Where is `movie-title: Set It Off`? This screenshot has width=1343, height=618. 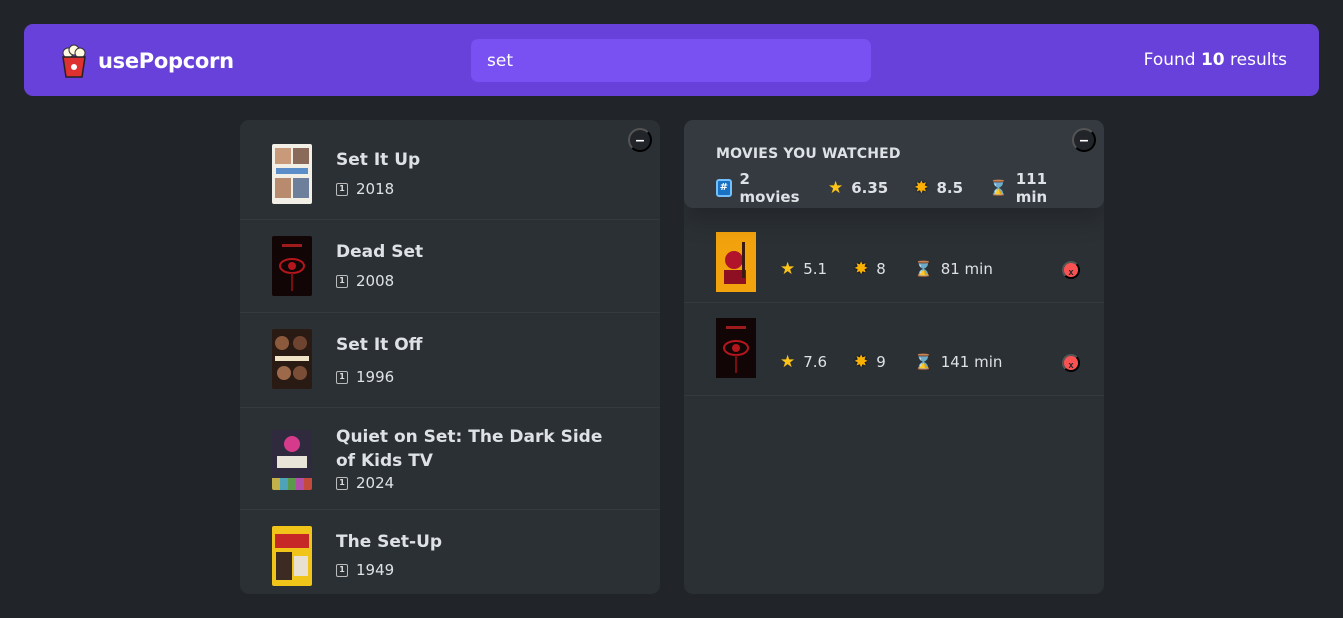
movie-title: Set It Off is located at coordinates (379, 345).